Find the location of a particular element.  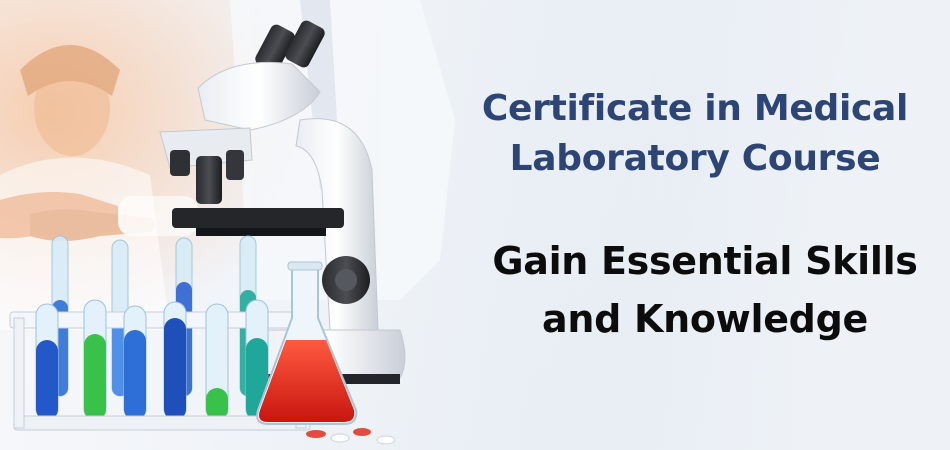

course-tagline-line: and Knowledge is located at coordinates (705, 319).